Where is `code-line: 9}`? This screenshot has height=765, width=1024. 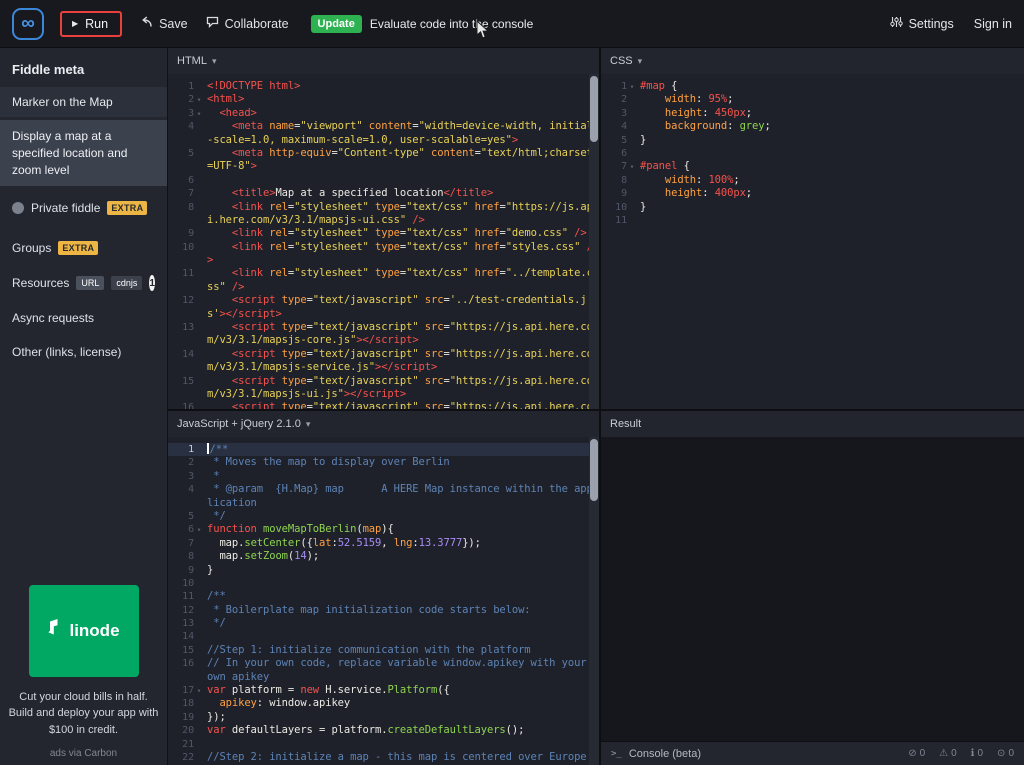
code-line: 9} is located at coordinates (383, 570).